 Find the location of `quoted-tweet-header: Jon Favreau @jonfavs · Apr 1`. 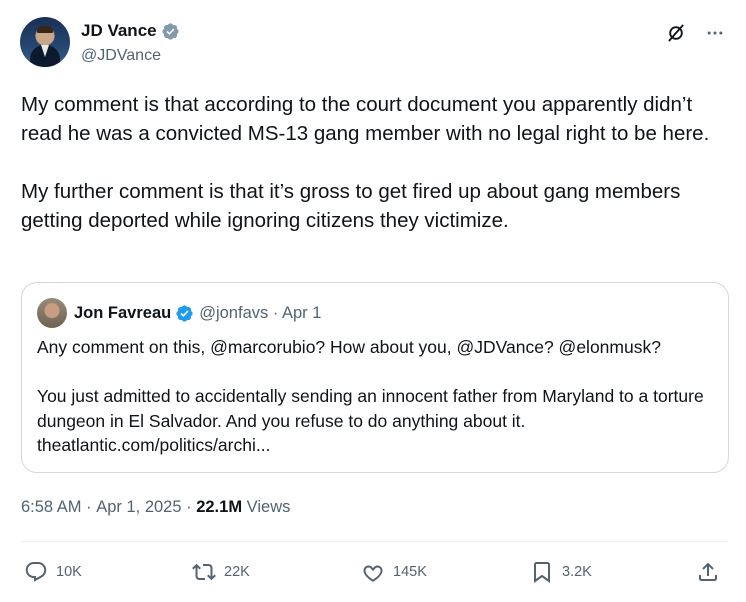

quoted-tweet-header: Jon Favreau @jonfavs · Apr 1 is located at coordinates (179, 313).